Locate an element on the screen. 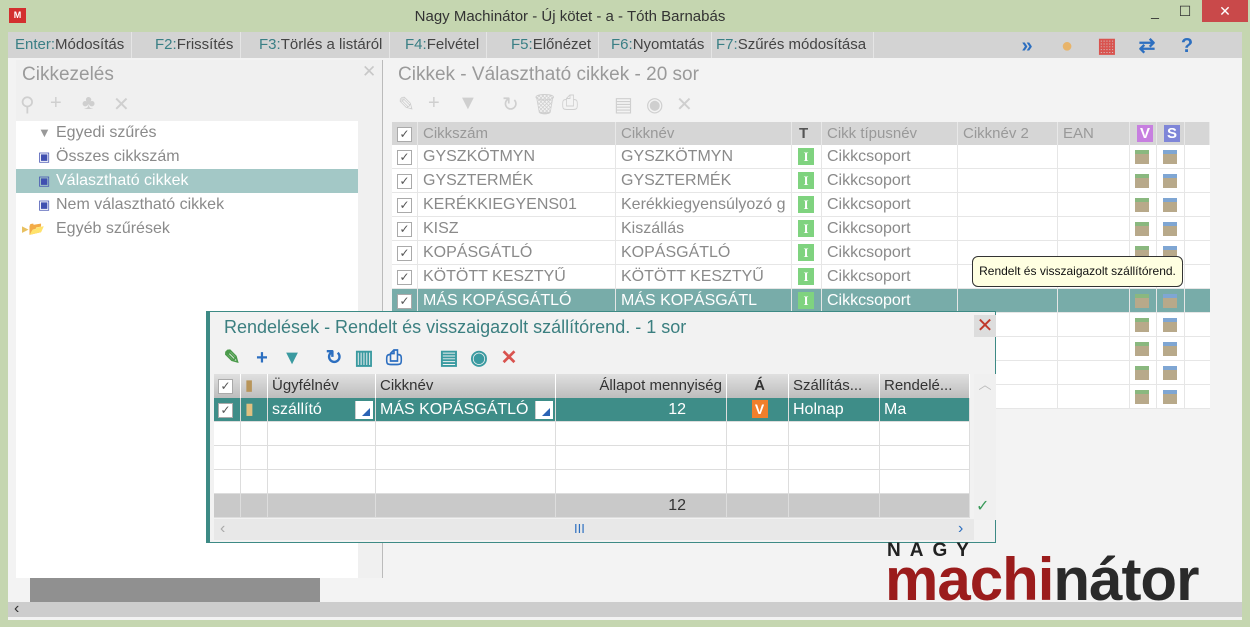 The image size is (1250, 627). double-chevron-icon: » is located at coordinates (1027, 46).